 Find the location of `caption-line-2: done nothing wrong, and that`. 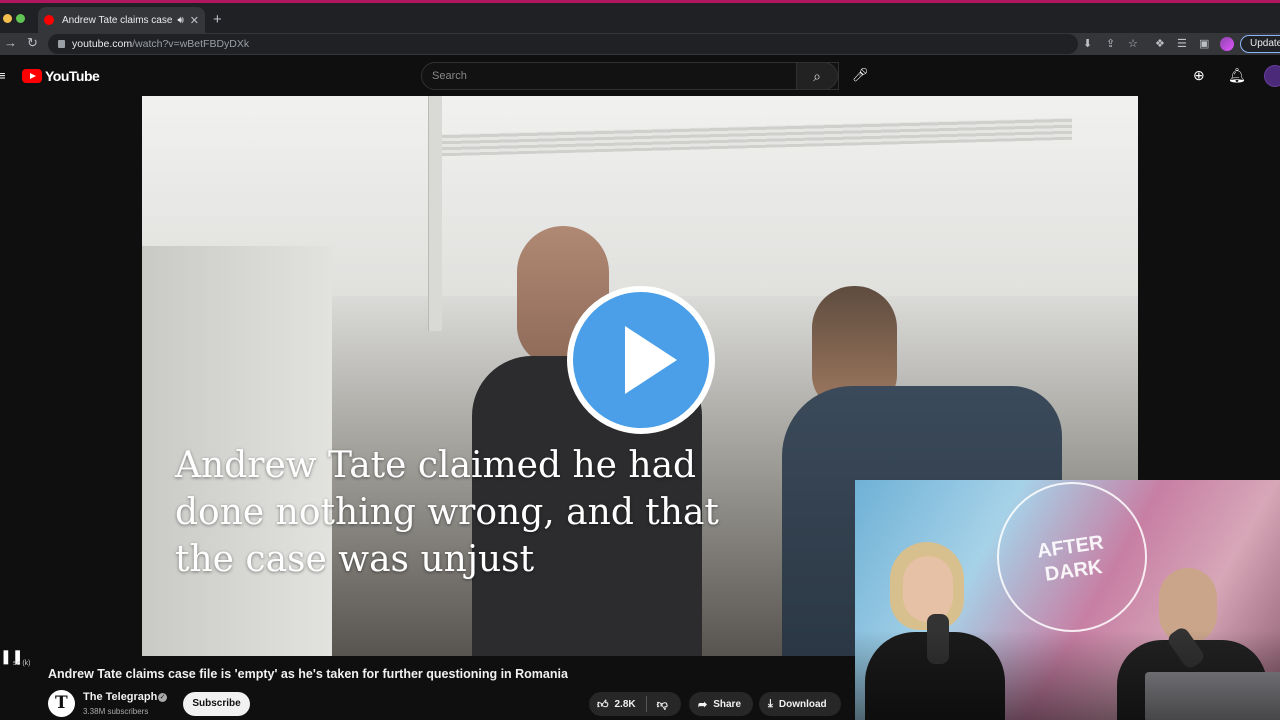

caption-line-2: done nothing wrong, and that is located at coordinates (447, 512).